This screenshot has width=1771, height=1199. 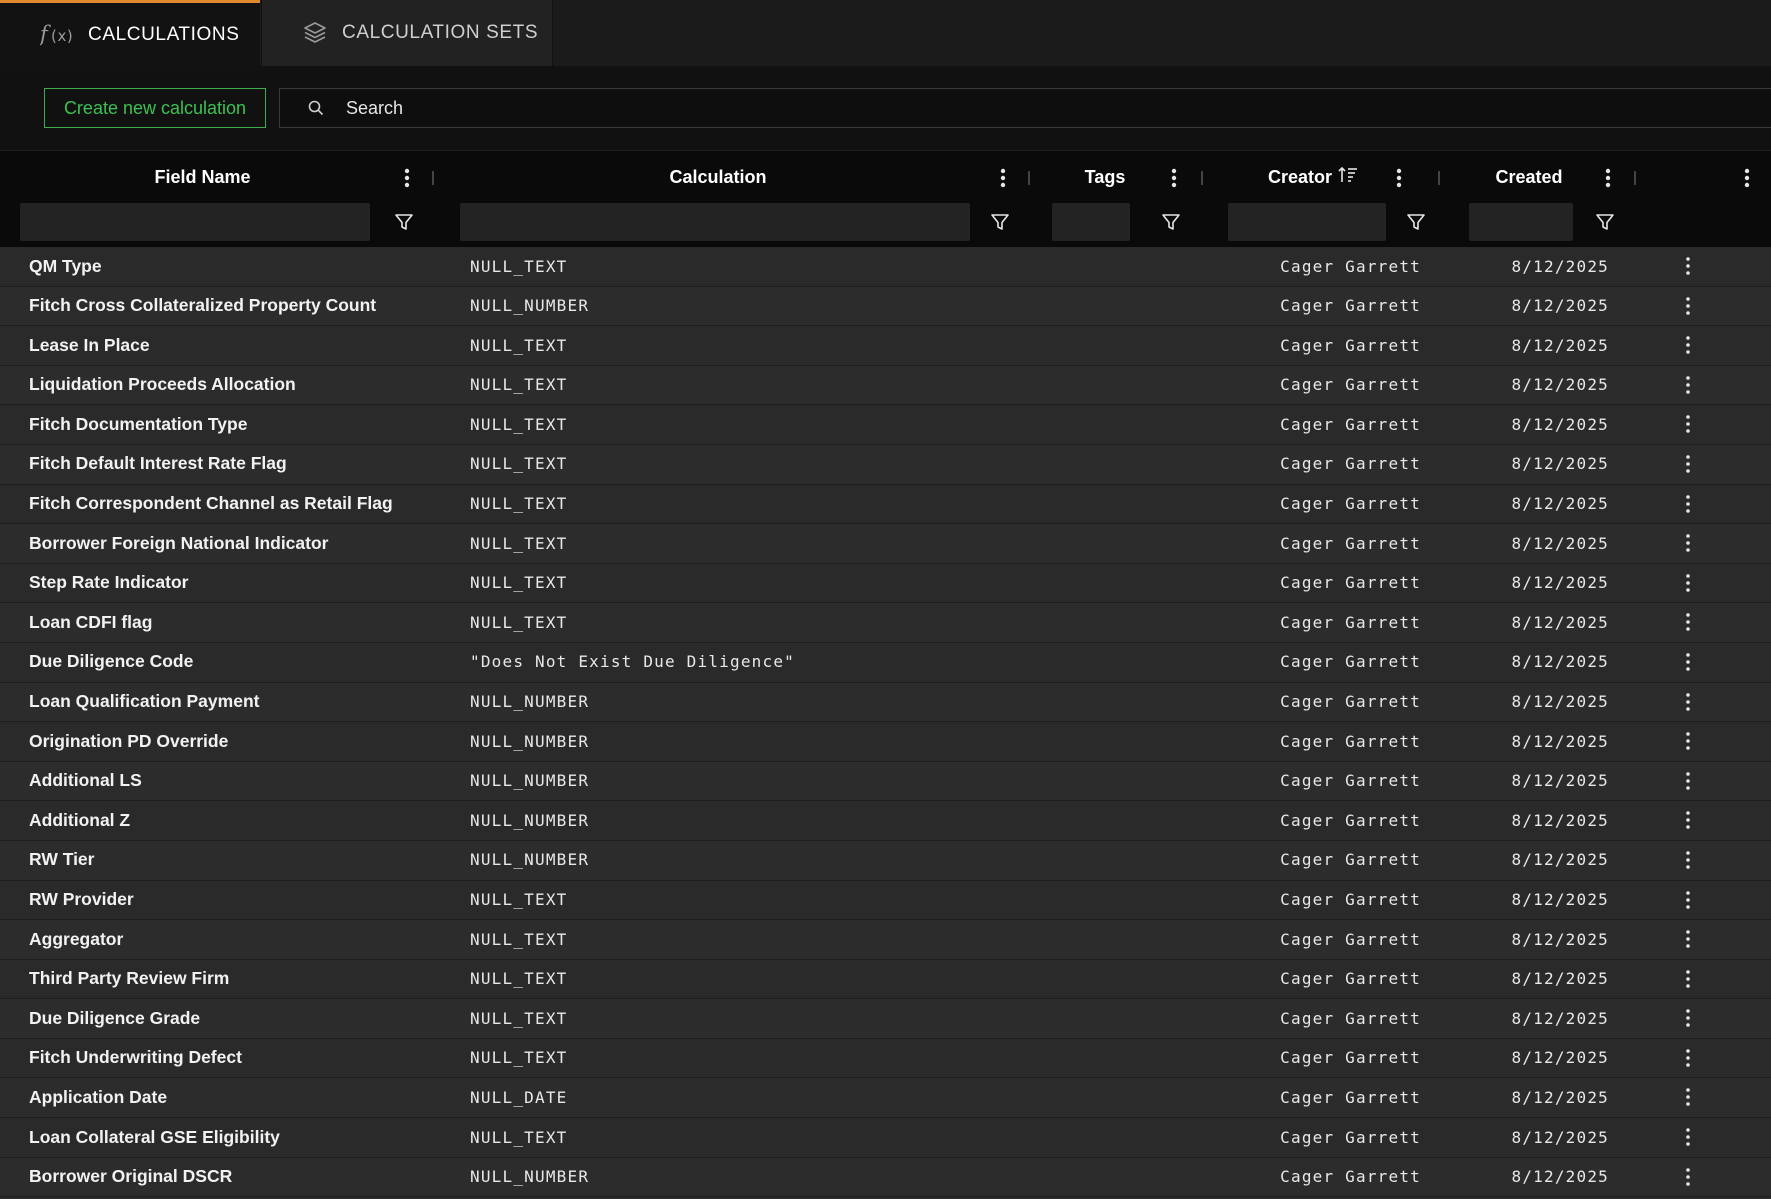 What do you see at coordinates (155, 108) in the screenshot?
I see `create-calculation-button: Create new calculation` at bounding box center [155, 108].